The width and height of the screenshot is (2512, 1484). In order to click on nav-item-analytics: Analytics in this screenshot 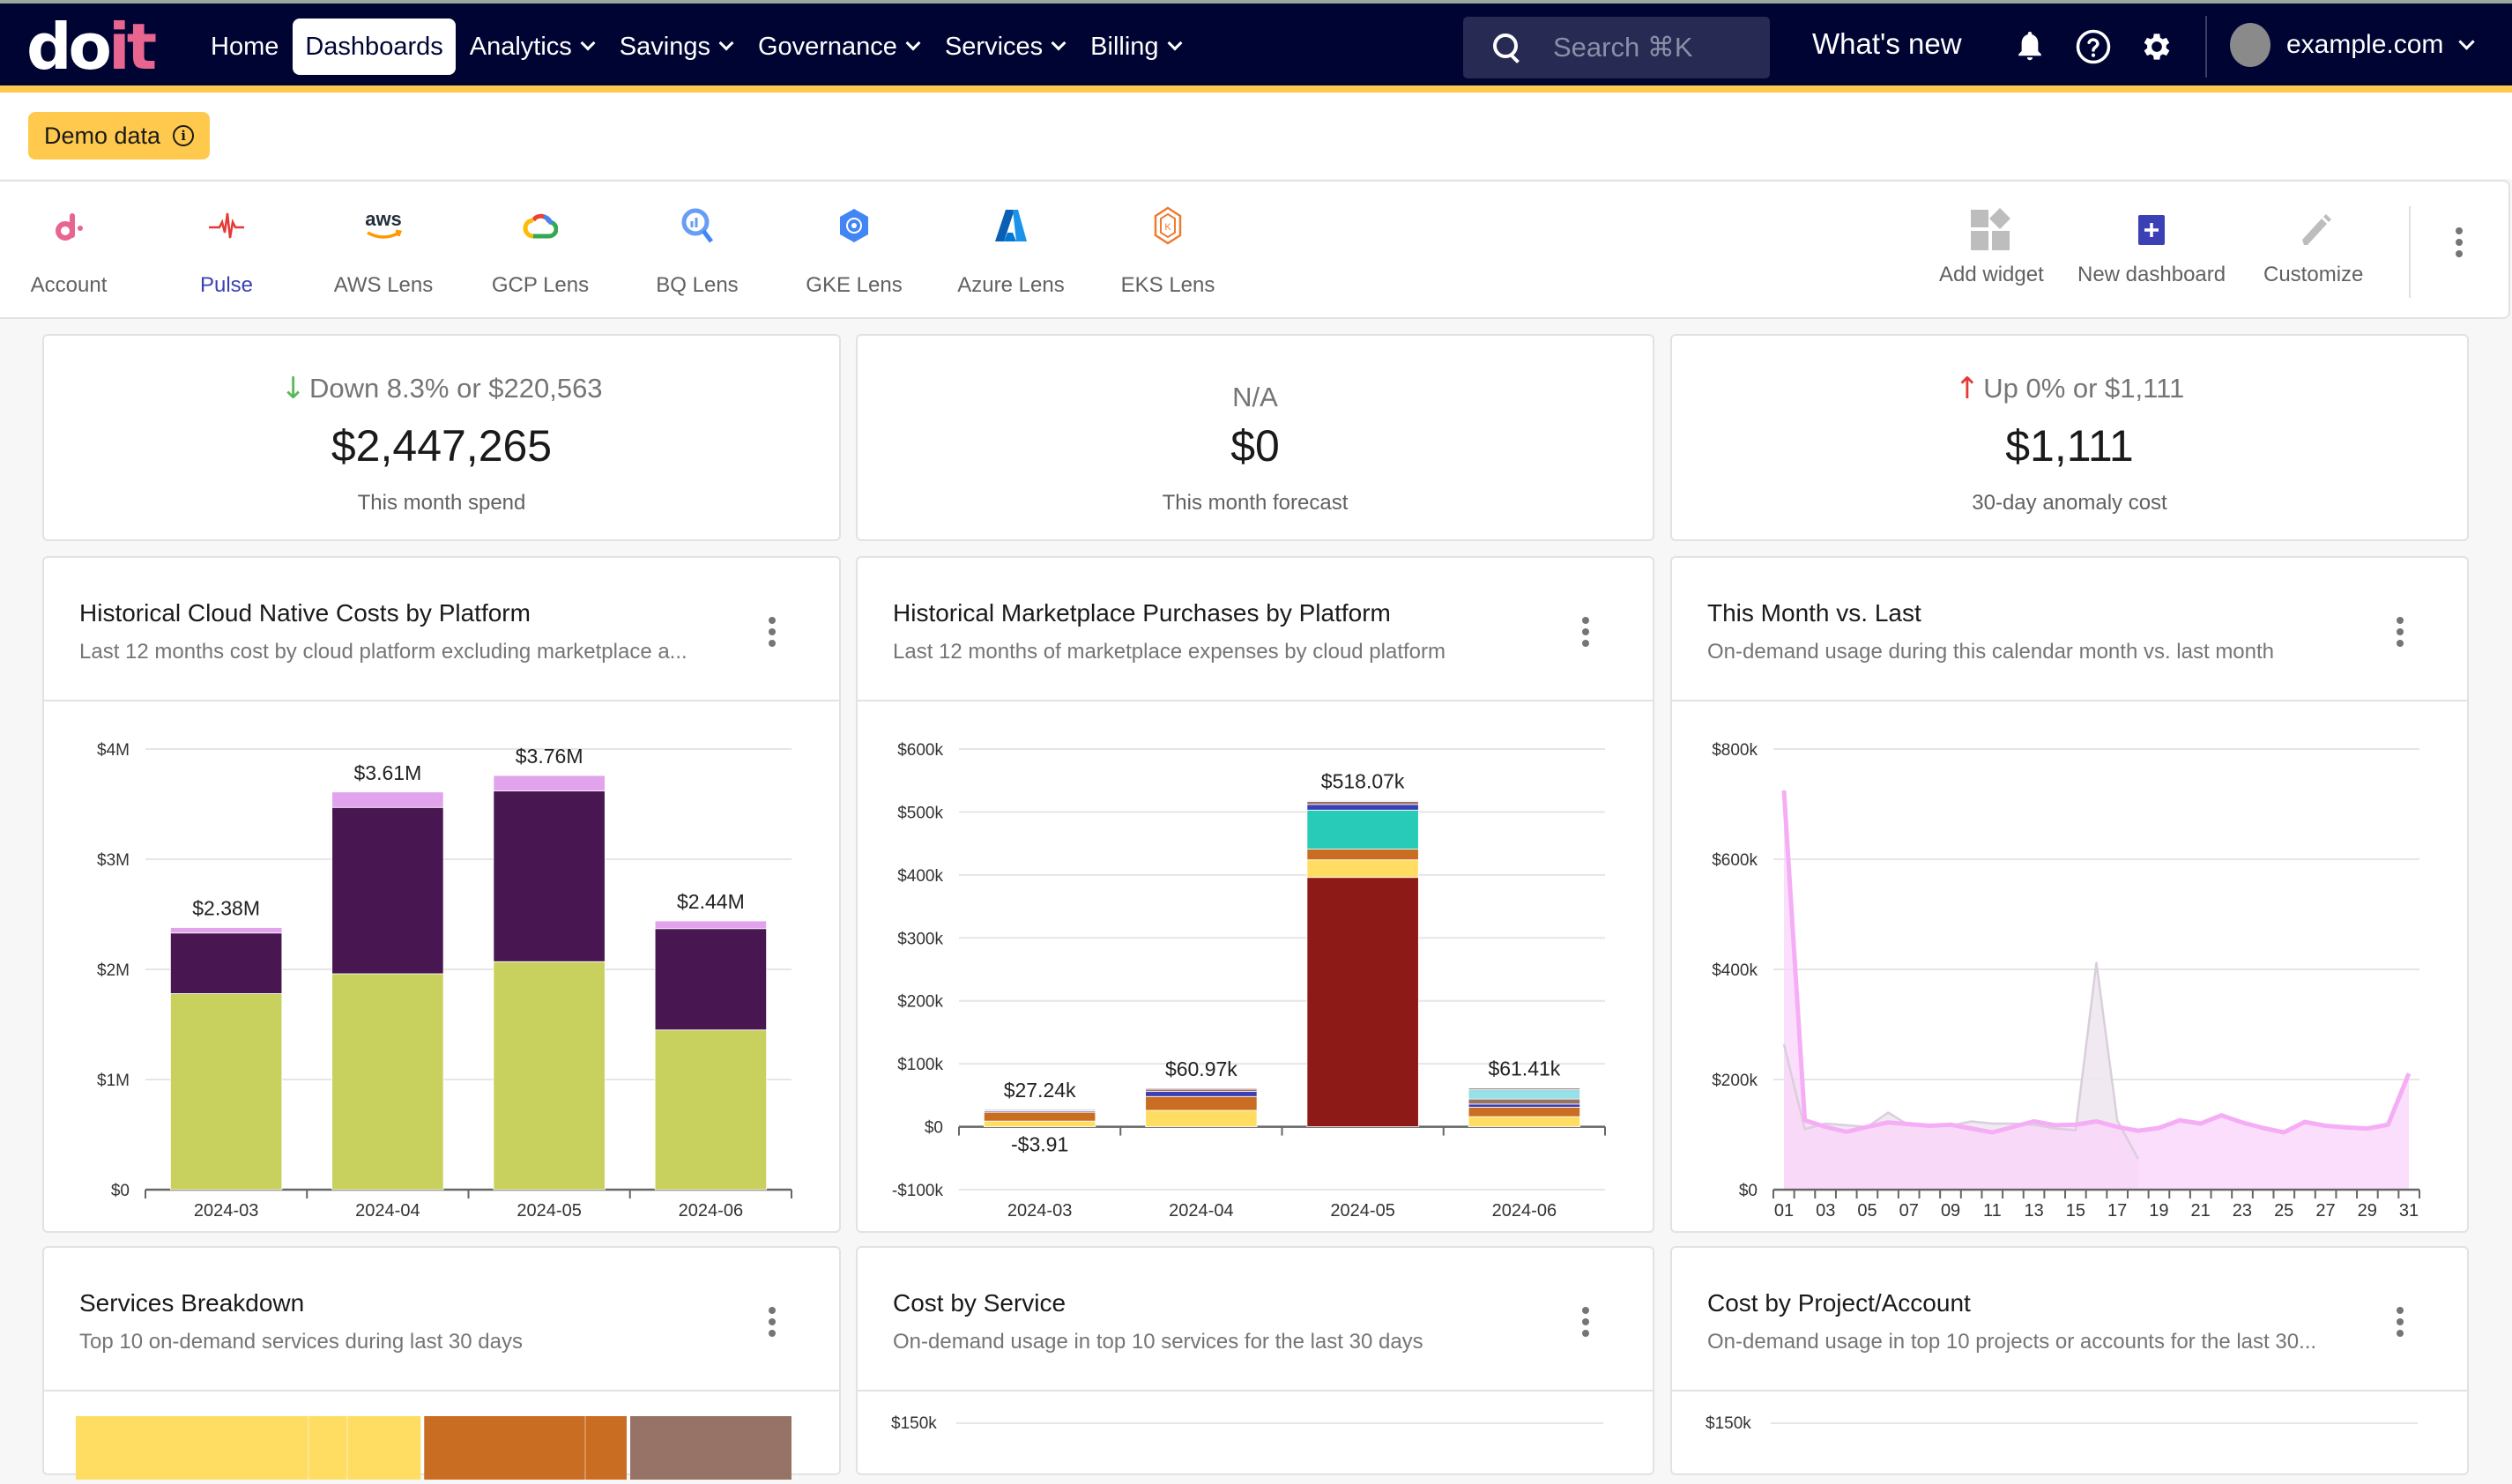, I will do `click(532, 47)`.